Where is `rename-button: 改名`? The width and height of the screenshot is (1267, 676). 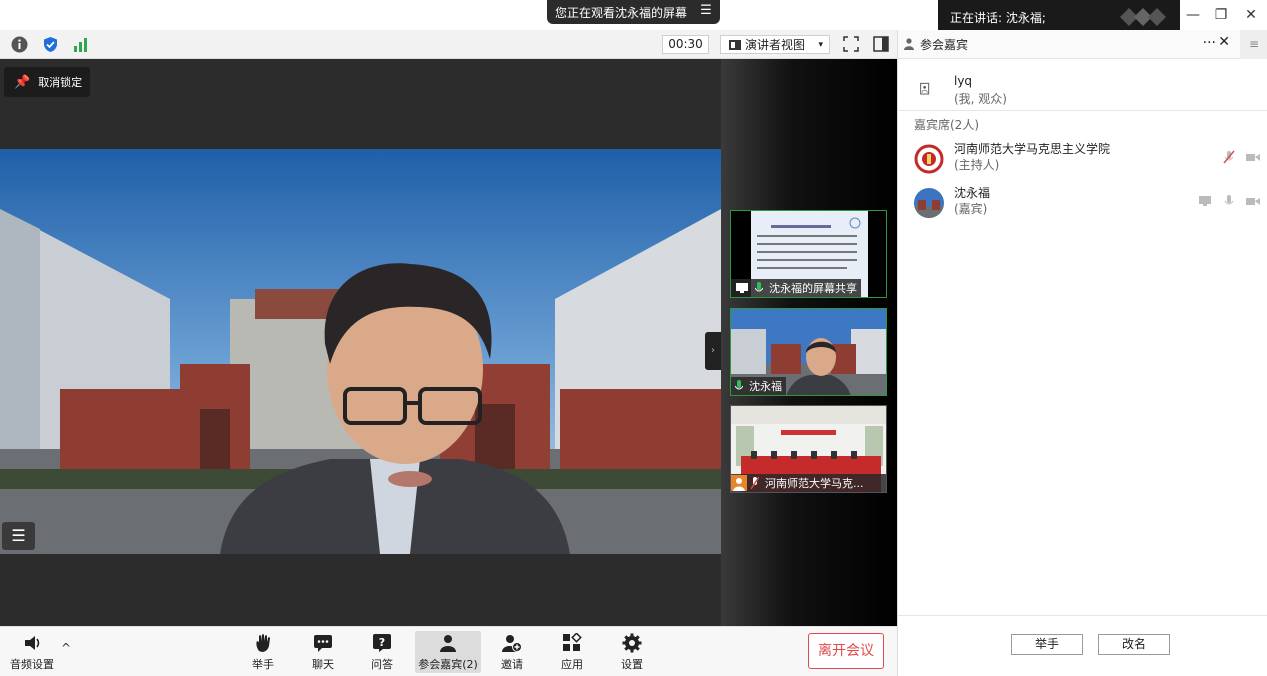
rename-button: 改名 is located at coordinates (1134, 644).